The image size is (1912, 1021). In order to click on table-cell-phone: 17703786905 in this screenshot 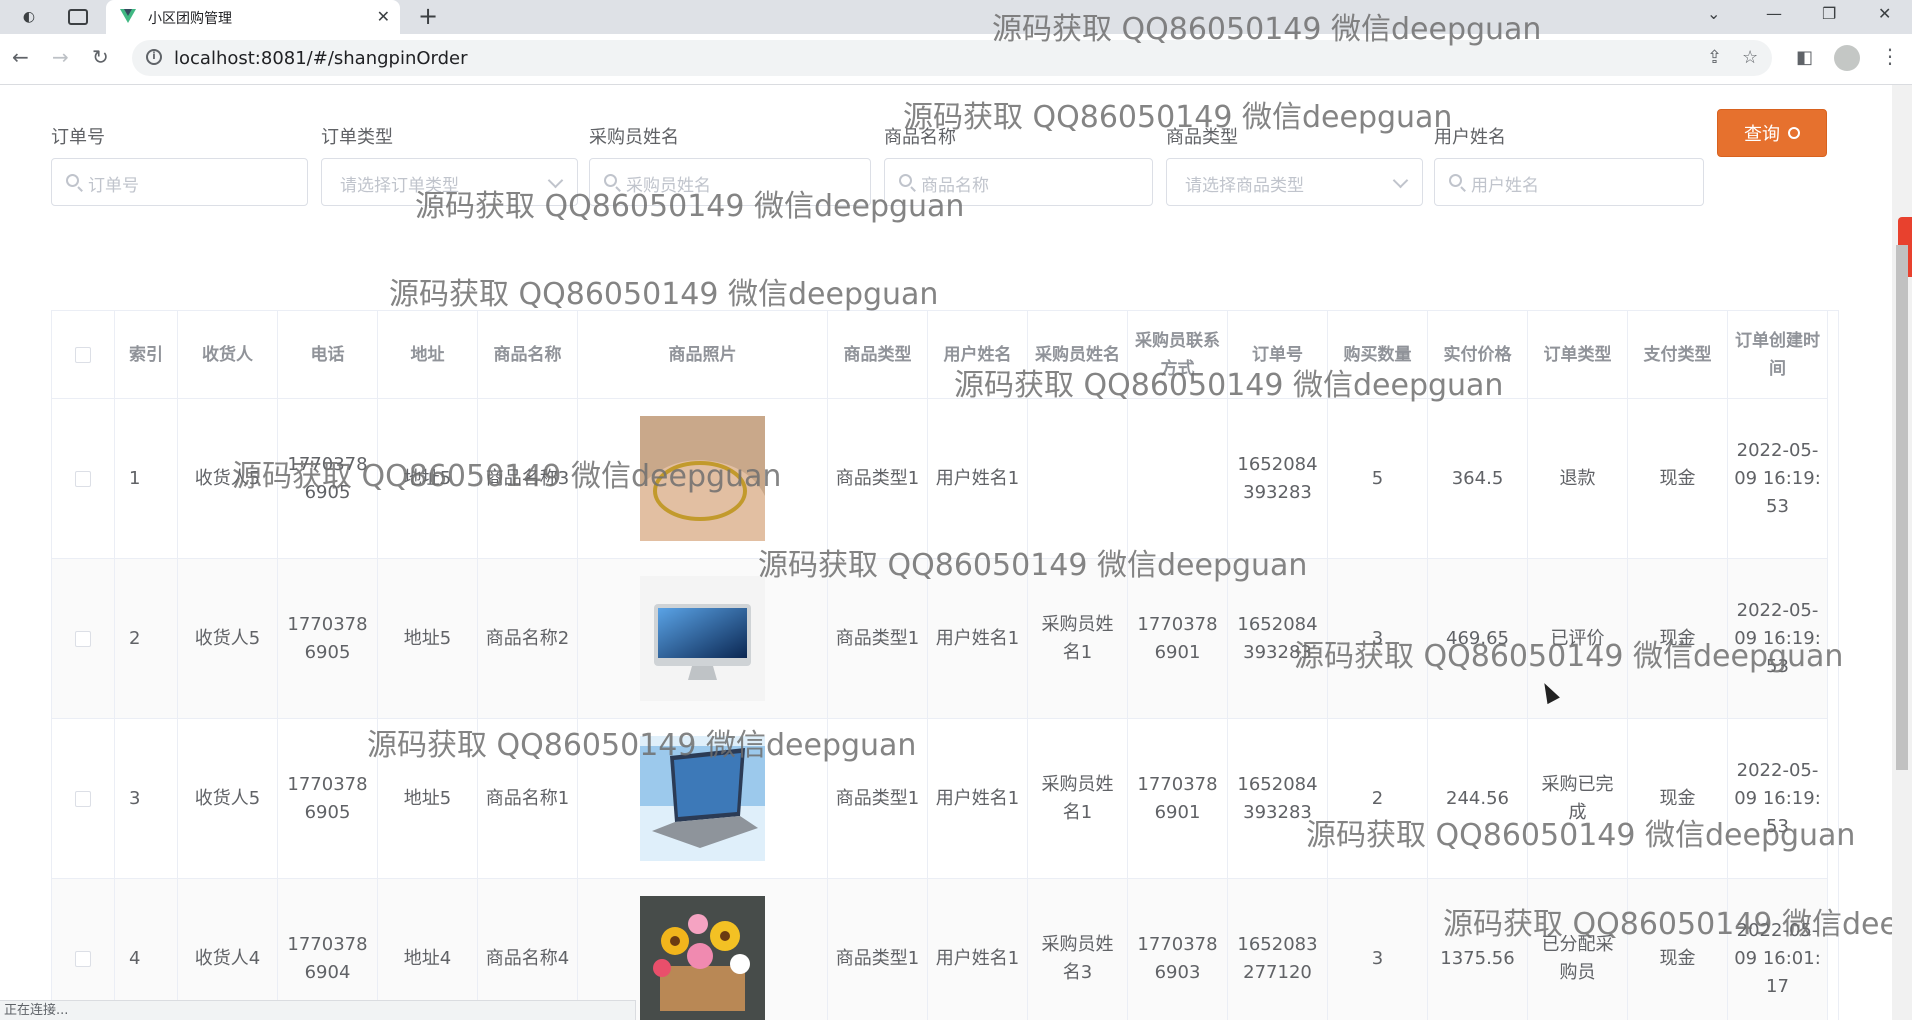, I will do `click(328, 479)`.